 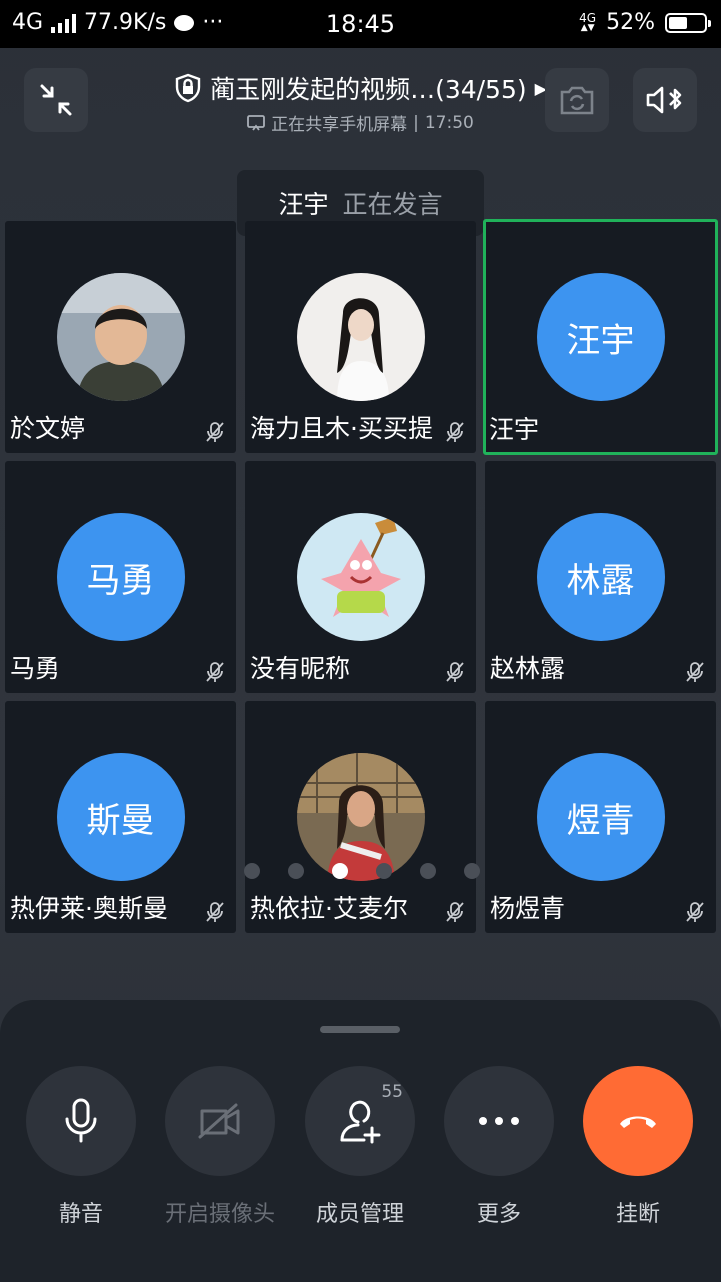 I want to click on speaker-bluetooth-icon, so click(x=664, y=100).